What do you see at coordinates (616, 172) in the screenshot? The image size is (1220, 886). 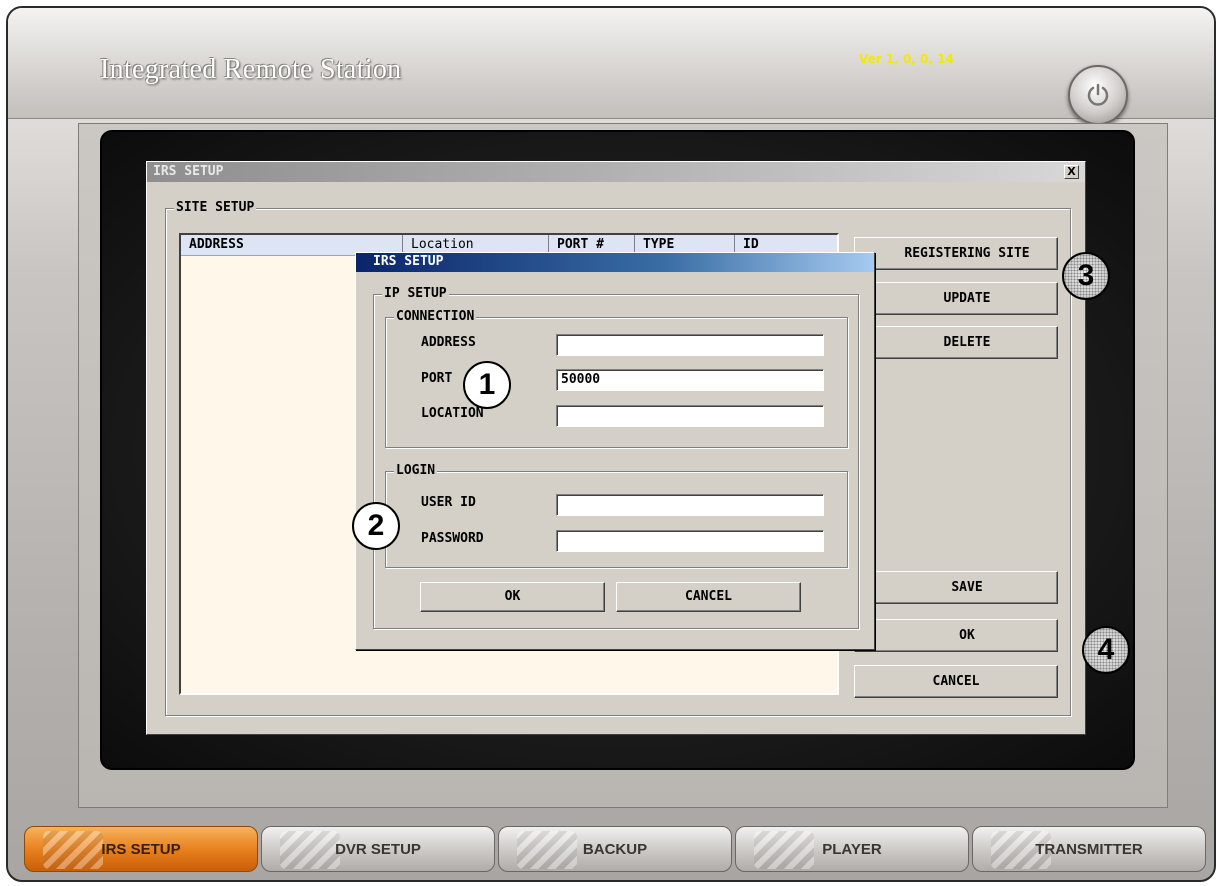 I see `window-titlebar: IRS SETUP X` at bounding box center [616, 172].